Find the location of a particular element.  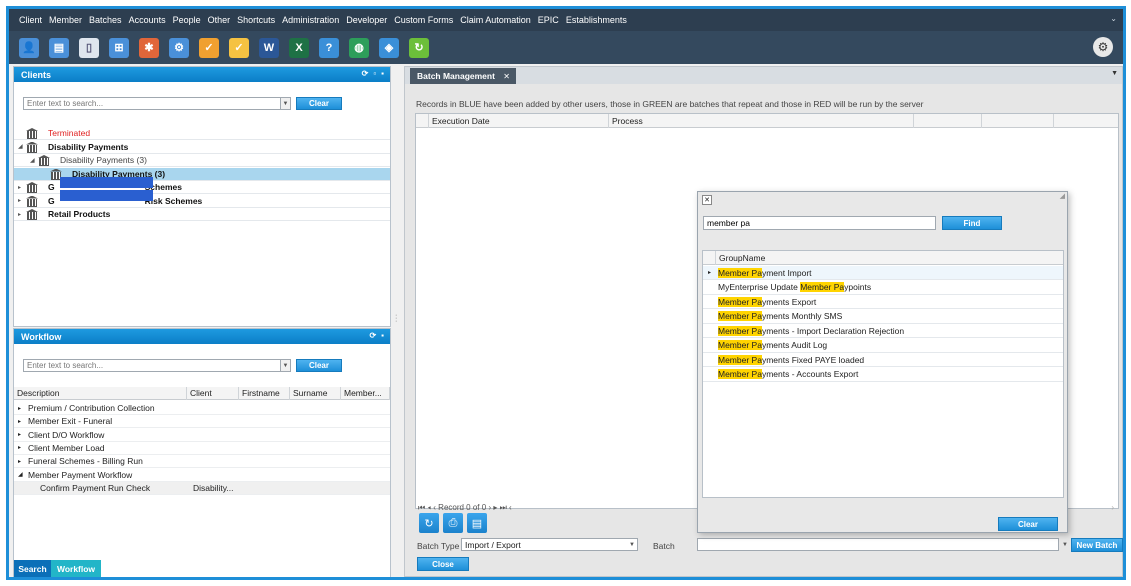

table-row: ▸ Client D/O Workflow is located at coordinates (202, 435).